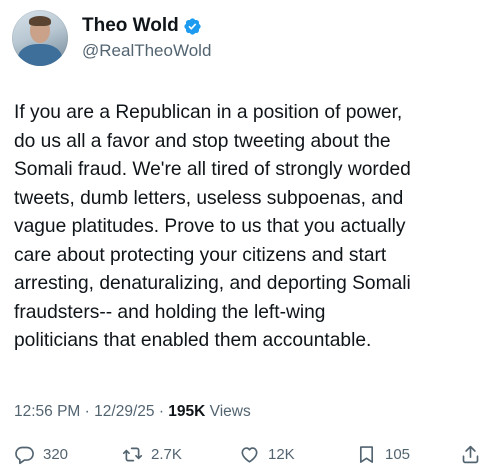 Image resolution: width=500 pixels, height=471 pixels. Describe the element at coordinates (56, 454) in the screenshot. I see `reply-count: 320` at that location.